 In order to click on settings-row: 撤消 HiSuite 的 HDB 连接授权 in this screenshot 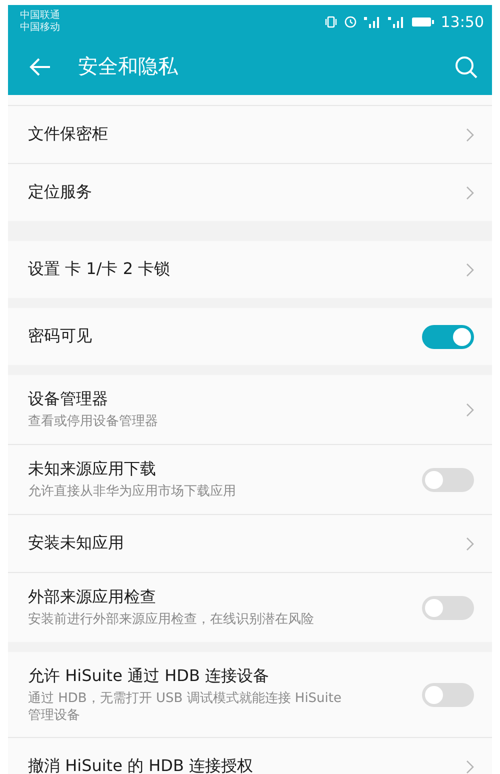, I will do `click(250, 756)`.